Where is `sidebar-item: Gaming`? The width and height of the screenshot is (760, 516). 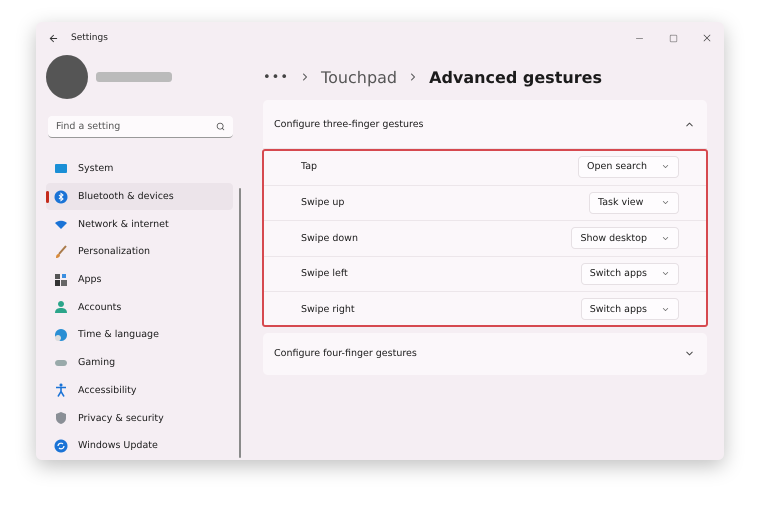 sidebar-item: Gaming is located at coordinates (139, 362).